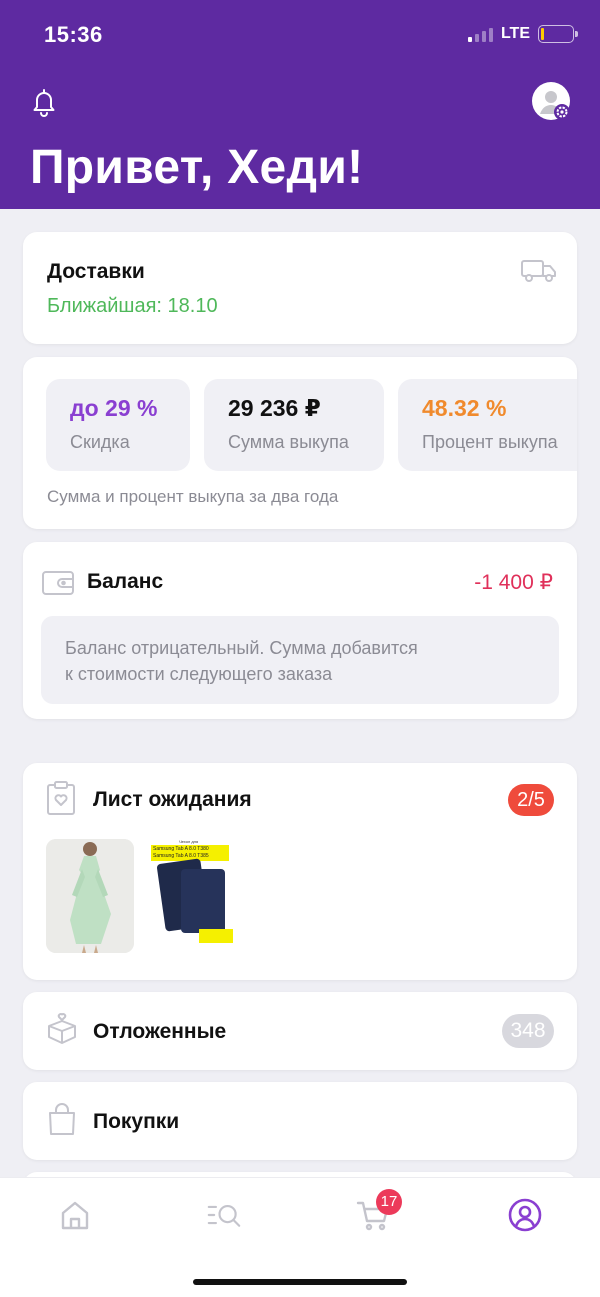 The width and height of the screenshot is (600, 1297). I want to click on clipboard-heart-icon, so click(61, 798).